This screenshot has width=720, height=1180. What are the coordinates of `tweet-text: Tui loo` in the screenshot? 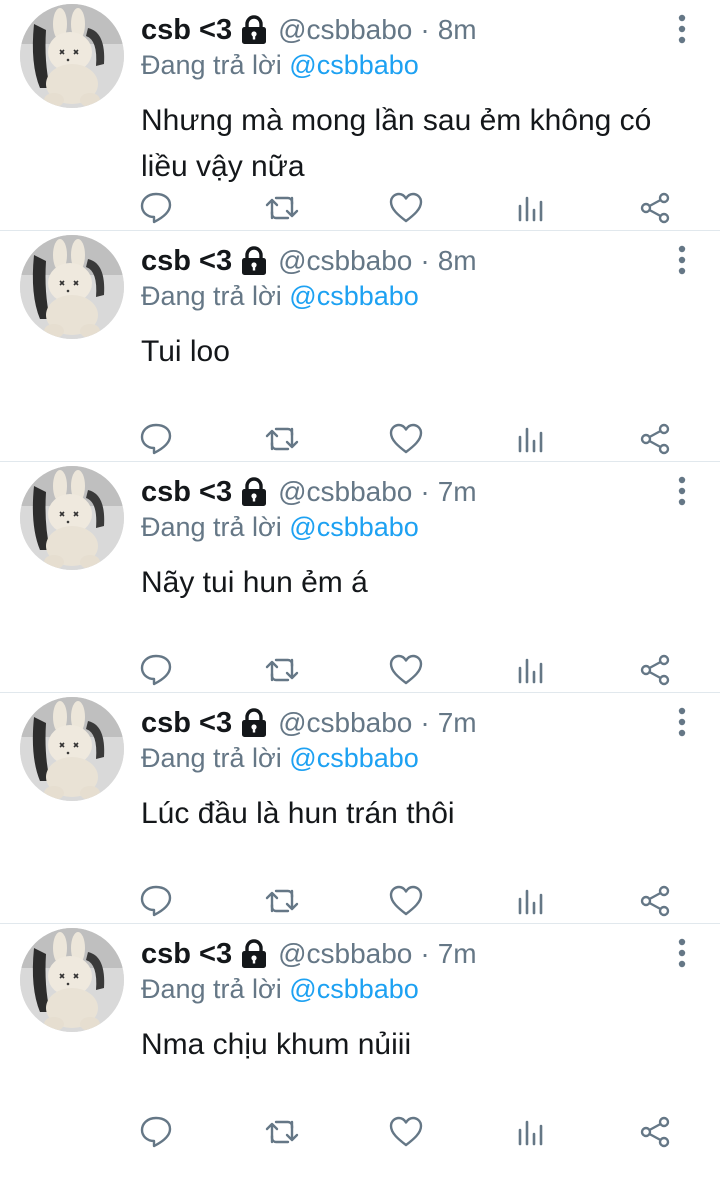 It's located at (185, 351).